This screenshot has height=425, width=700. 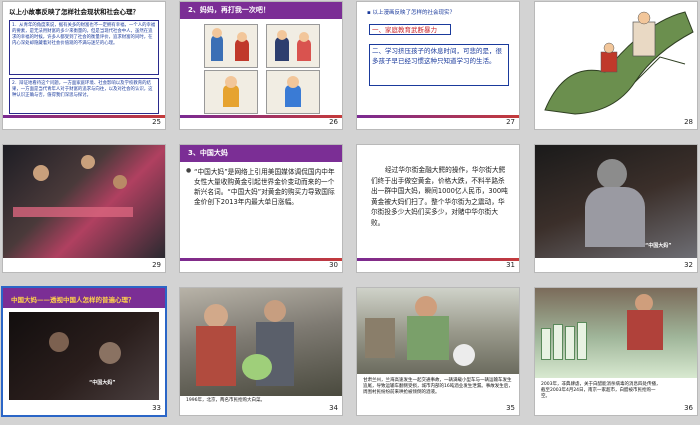 I want to click on slide-title: 3、中国大妈, so click(x=261, y=153).